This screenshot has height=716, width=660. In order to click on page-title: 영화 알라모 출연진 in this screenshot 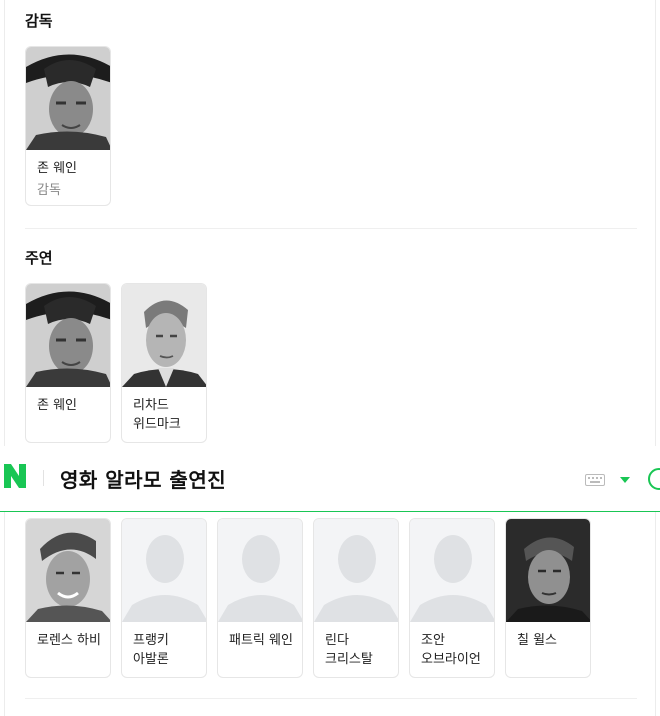, I will do `click(143, 480)`.